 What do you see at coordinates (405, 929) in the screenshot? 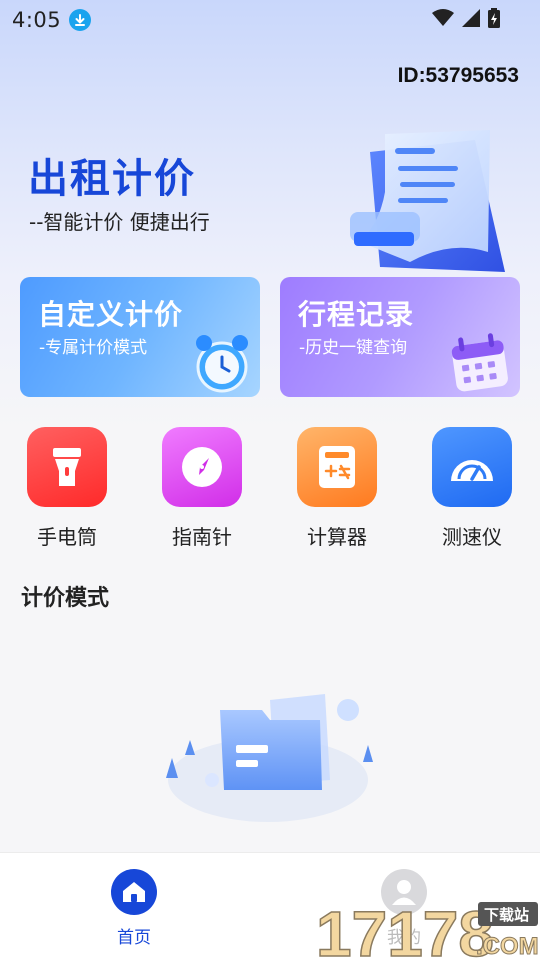
I see `watermark-number: 17178` at bounding box center [405, 929].